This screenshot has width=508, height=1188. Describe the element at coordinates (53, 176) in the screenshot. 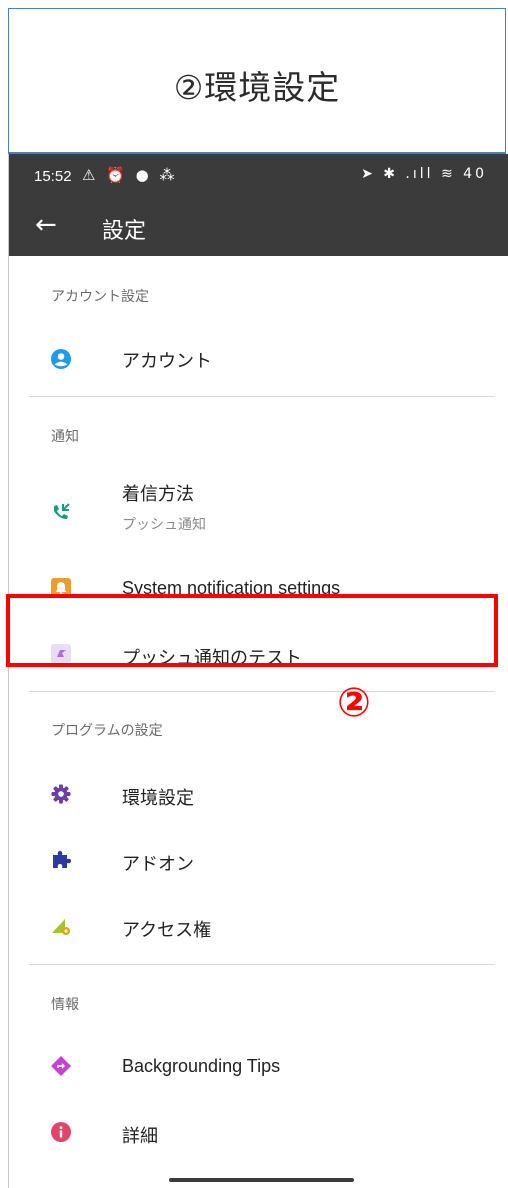

I see `status-time: 15:52` at that location.